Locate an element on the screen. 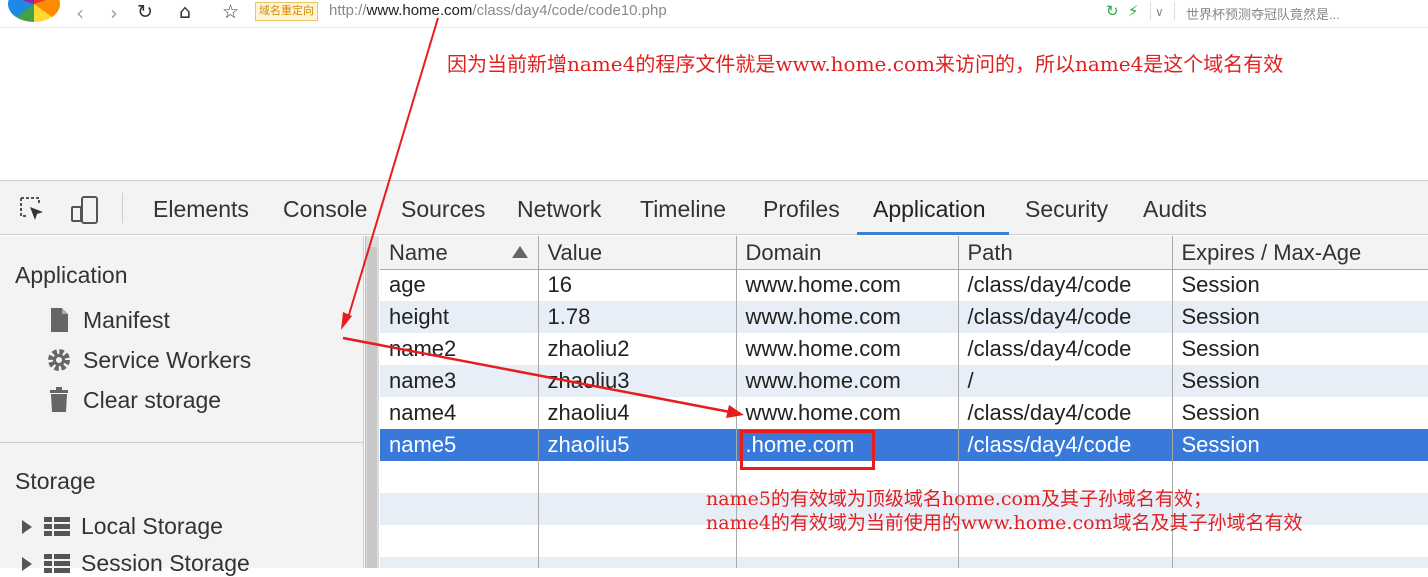 This screenshot has height=577, width=1428. redirect-badge: 域名重定向 is located at coordinates (286, 11).